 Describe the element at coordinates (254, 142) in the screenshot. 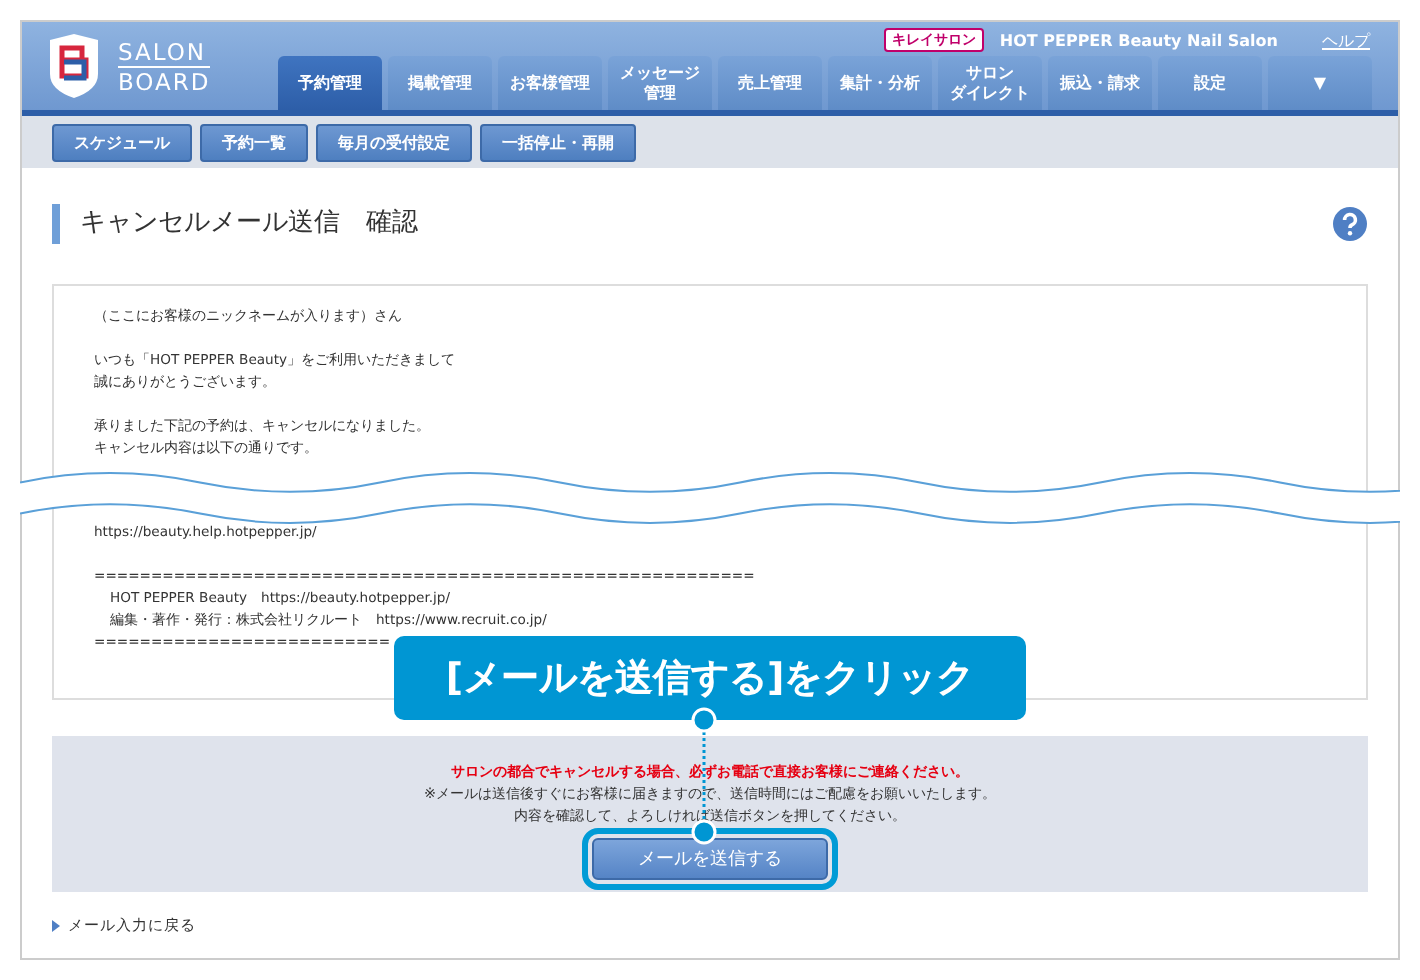

I see `sub-tab: 予約一覧` at that location.